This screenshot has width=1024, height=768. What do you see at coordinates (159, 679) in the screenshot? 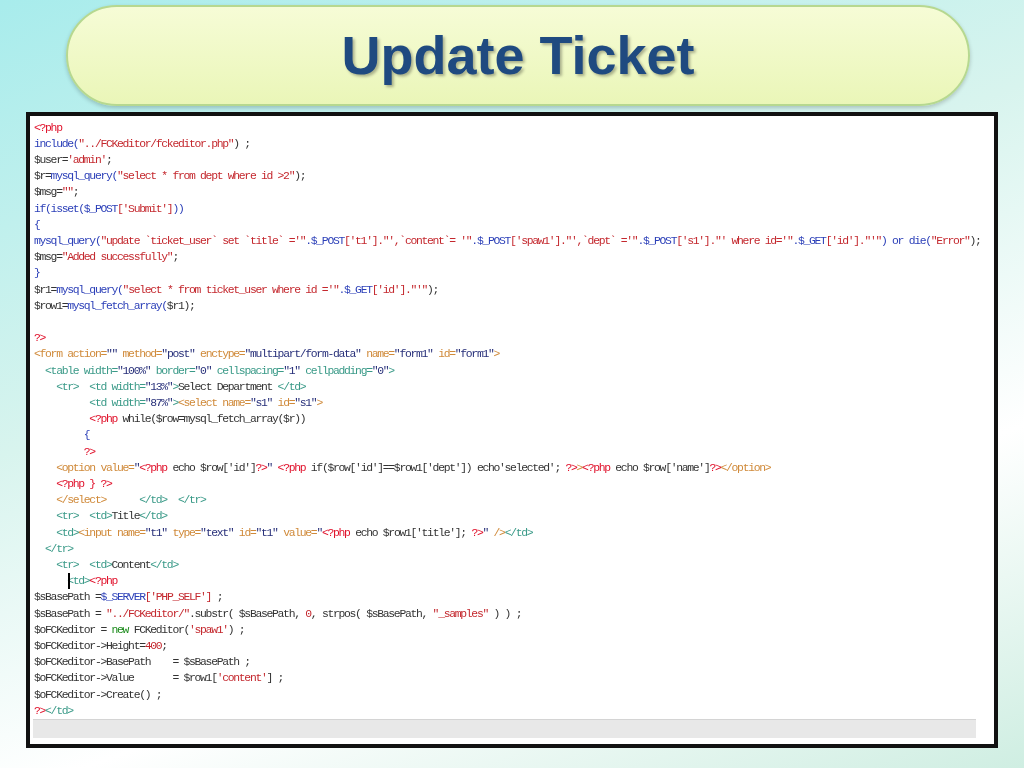
I see `code-line: $oFCKeditor->Value = $row1['content'] ;` at bounding box center [159, 679].